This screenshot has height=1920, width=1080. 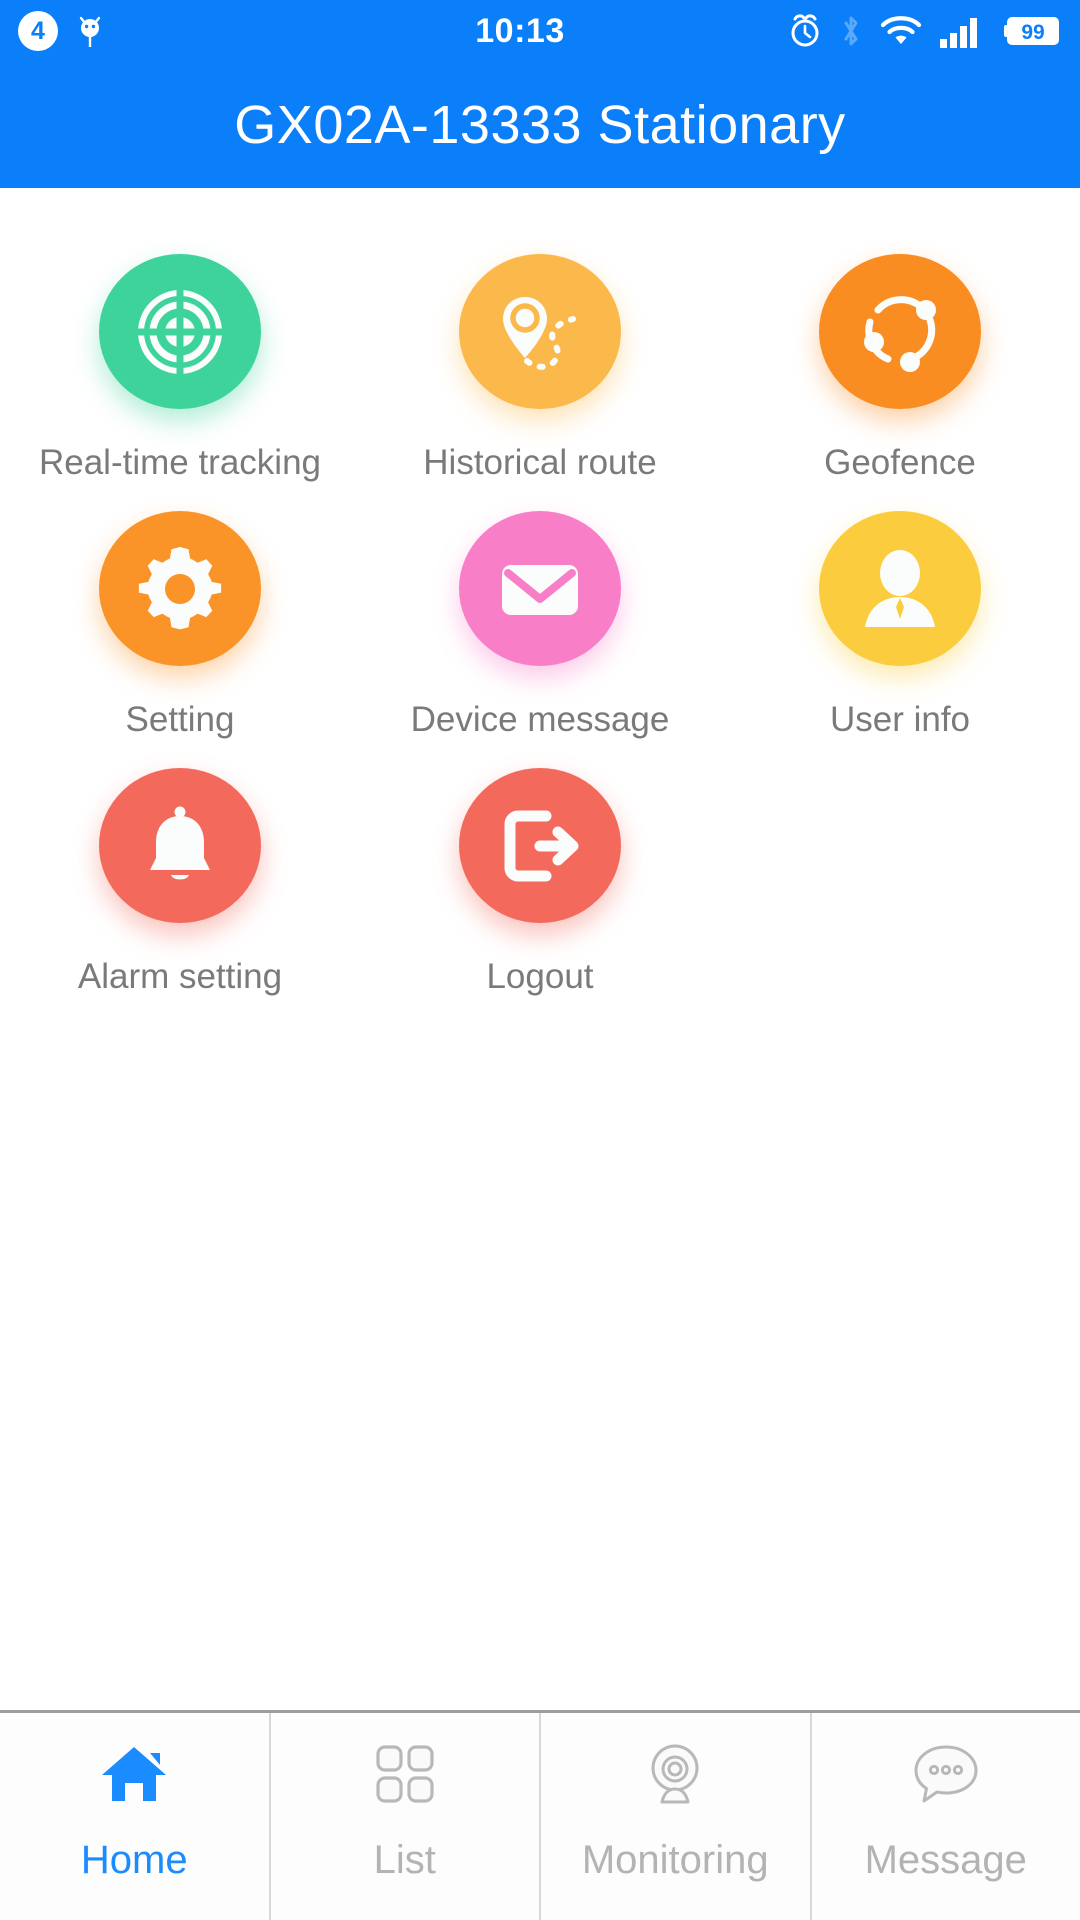 What do you see at coordinates (540, 845) in the screenshot?
I see `logout-arrow-icon` at bounding box center [540, 845].